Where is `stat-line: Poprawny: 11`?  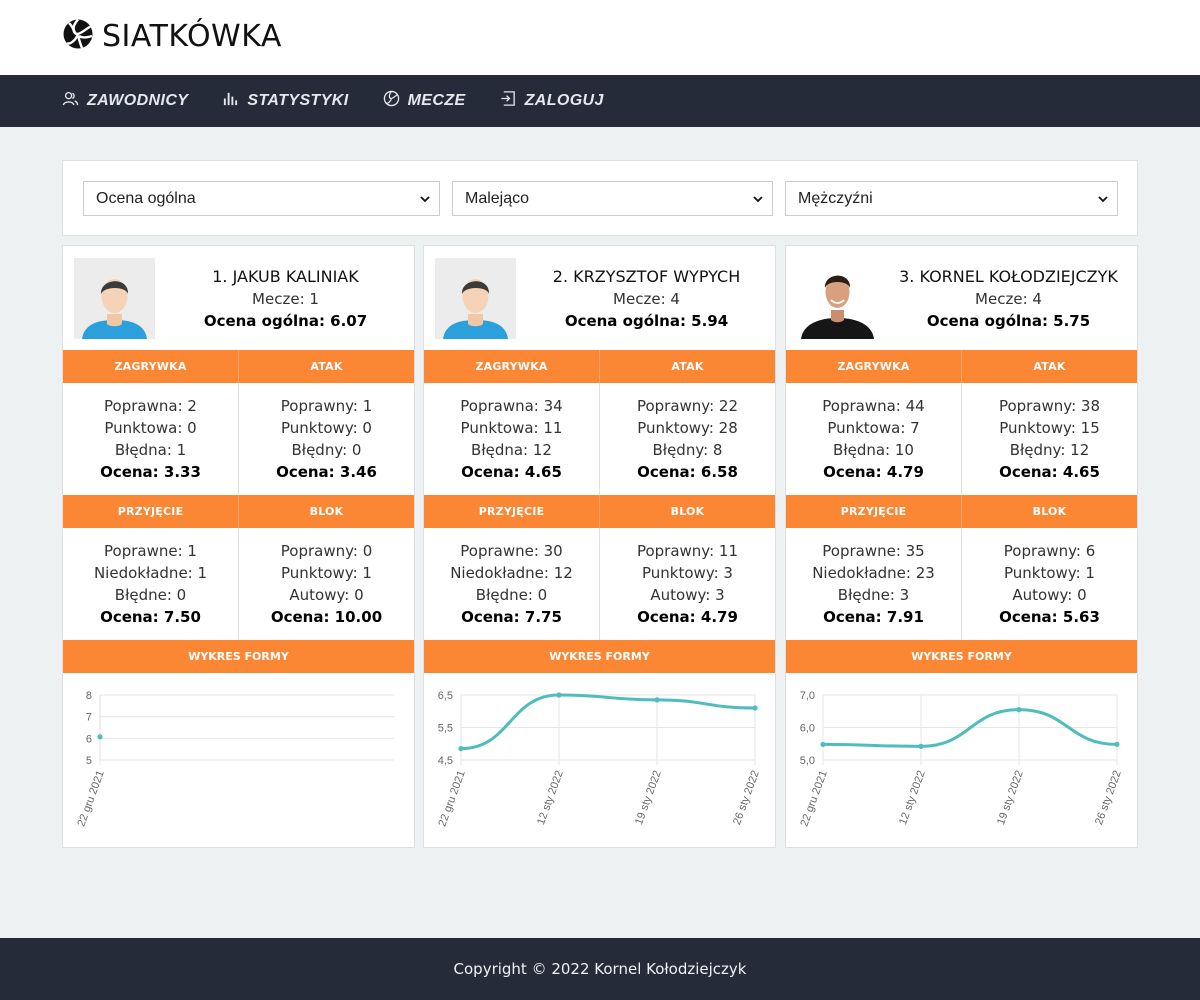 stat-line: Poprawny: 11 is located at coordinates (687, 551).